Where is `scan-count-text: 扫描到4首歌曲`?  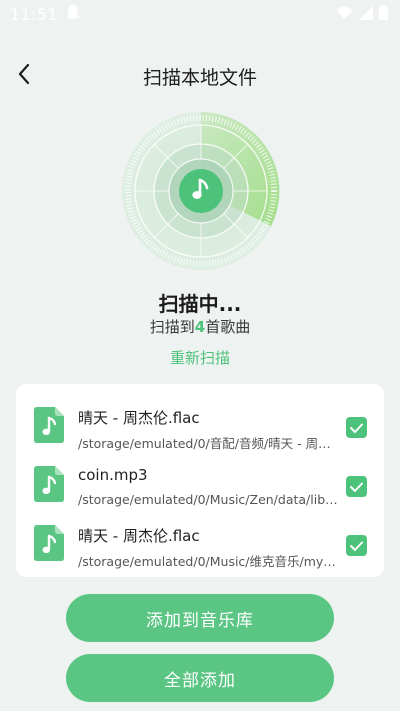 scan-count-text: 扫描到4首歌曲 is located at coordinates (200, 326).